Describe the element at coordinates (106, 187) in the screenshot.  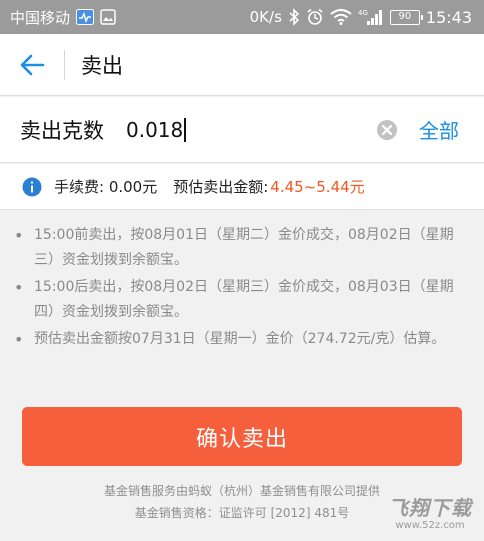
I see `fee-text: 手续费: 0.00元` at that location.